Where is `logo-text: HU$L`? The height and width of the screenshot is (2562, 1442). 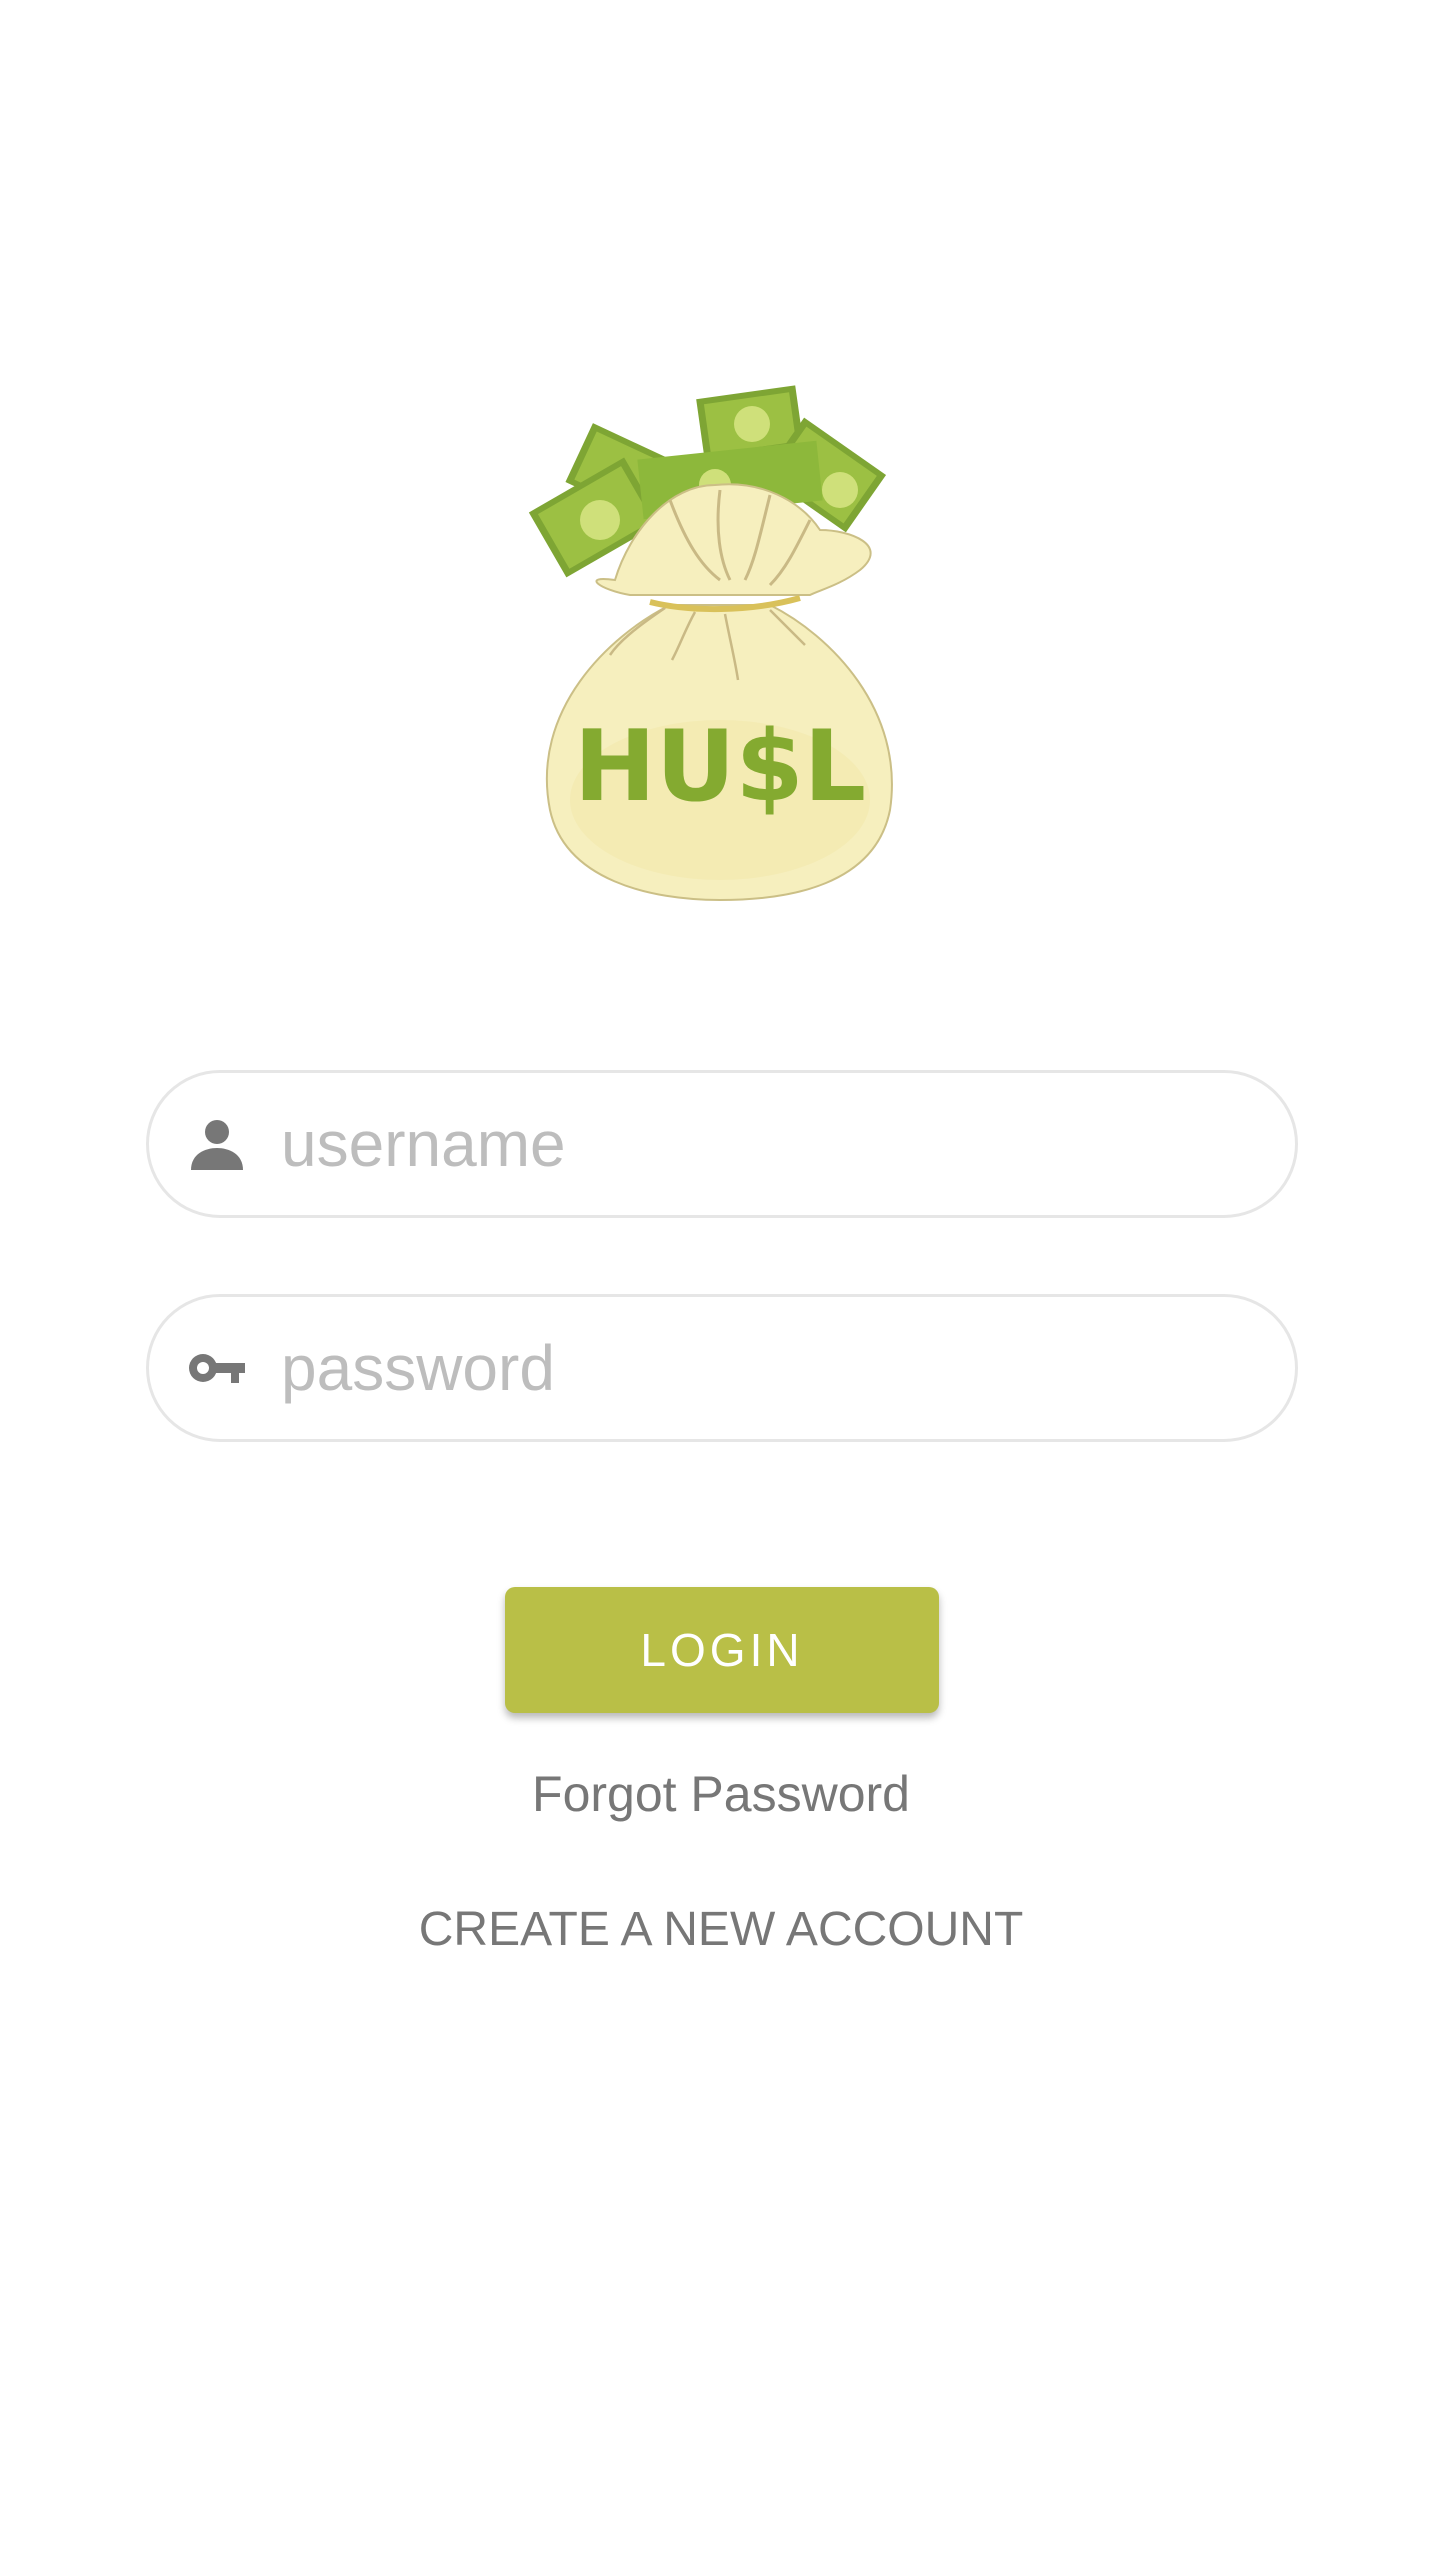
logo-text: HU$L is located at coordinates (720, 767).